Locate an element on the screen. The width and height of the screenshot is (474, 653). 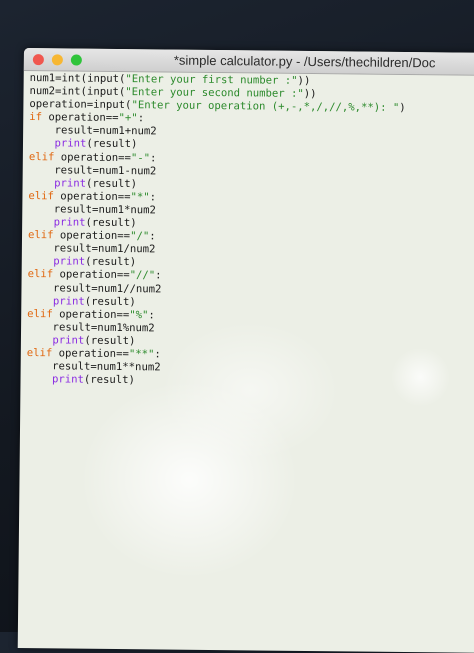
code-token: result=num1+num2 is located at coordinates (105, 131).